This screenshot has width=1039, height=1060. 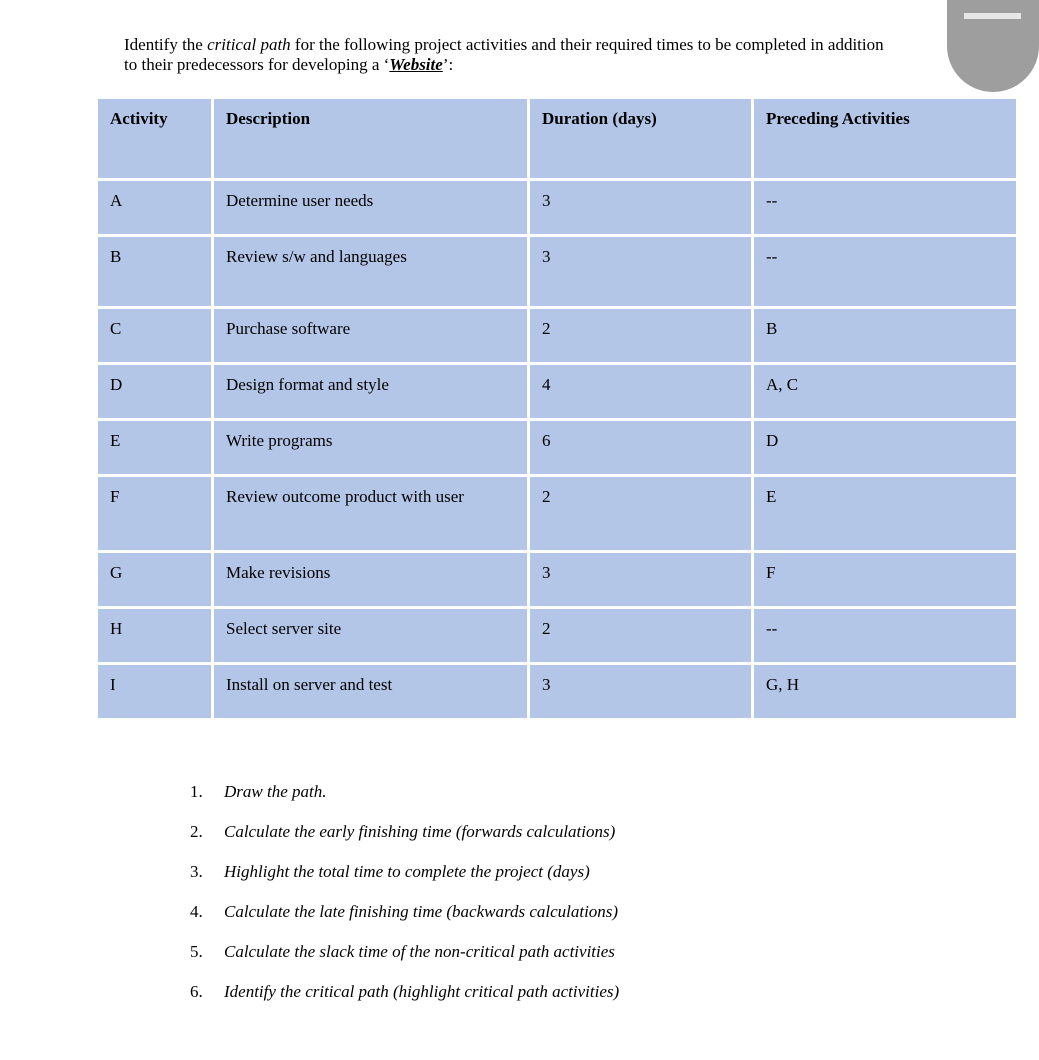 What do you see at coordinates (885, 138) in the screenshot?
I see `header-preceding: Preceding Activities` at bounding box center [885, 138].